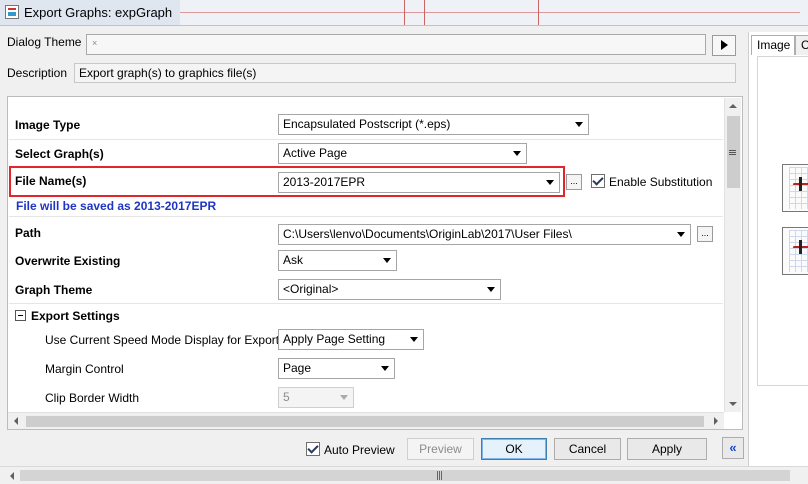 This screenshot has width=808, height=484. What do you see at coordinates (770, 448) in the screenshot?
I see `watermark` at bounding box center [770, 448].